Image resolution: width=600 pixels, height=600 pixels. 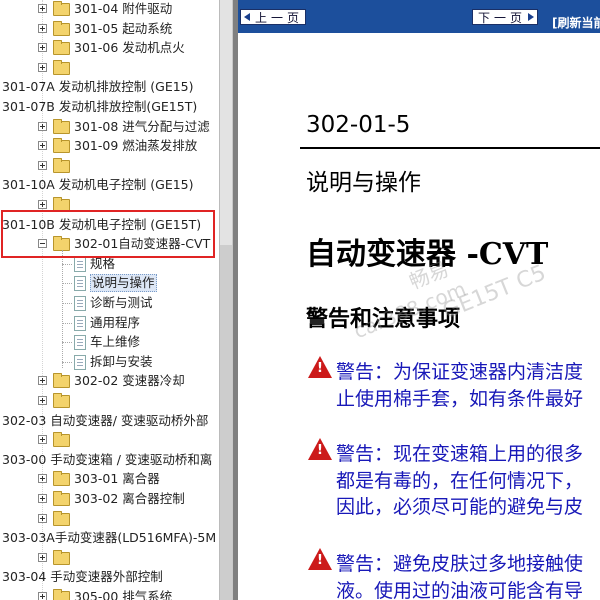 I want to click on tree-page-item: 拆卸与安装, so click(x=109, y=362).